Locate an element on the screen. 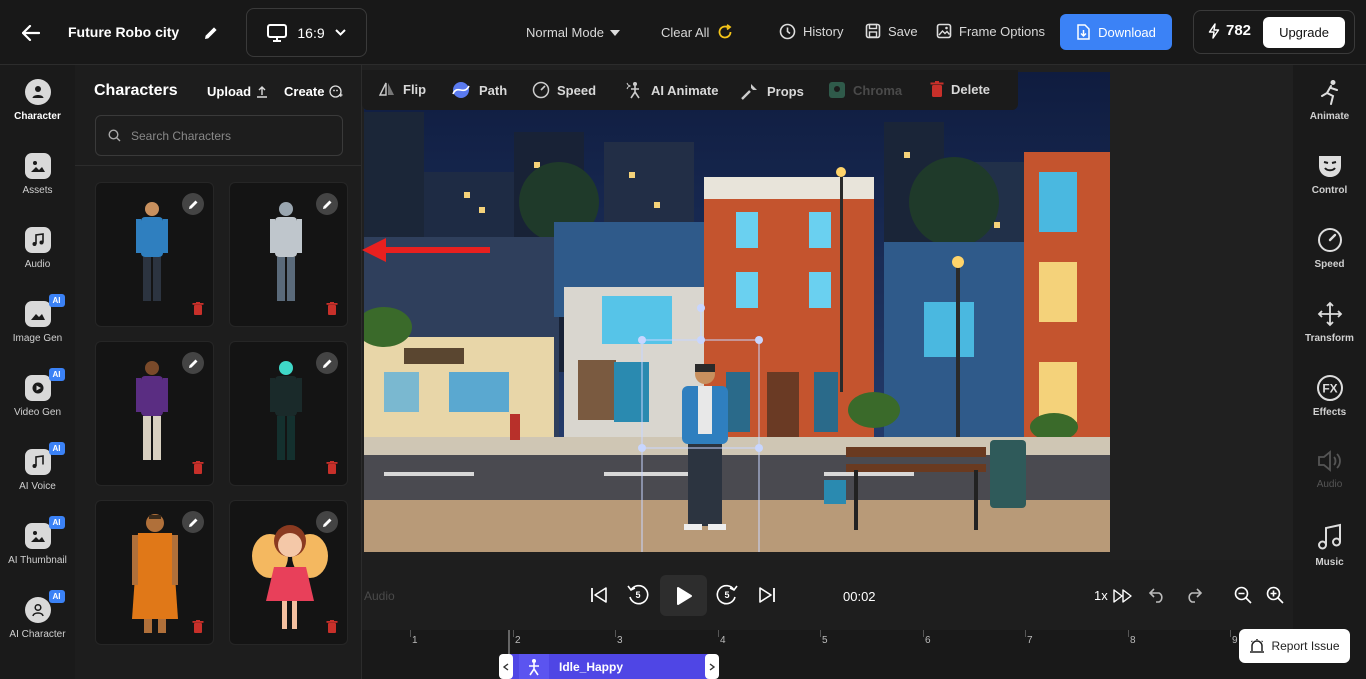  create-button: Create is located at coordinates (313, 91).